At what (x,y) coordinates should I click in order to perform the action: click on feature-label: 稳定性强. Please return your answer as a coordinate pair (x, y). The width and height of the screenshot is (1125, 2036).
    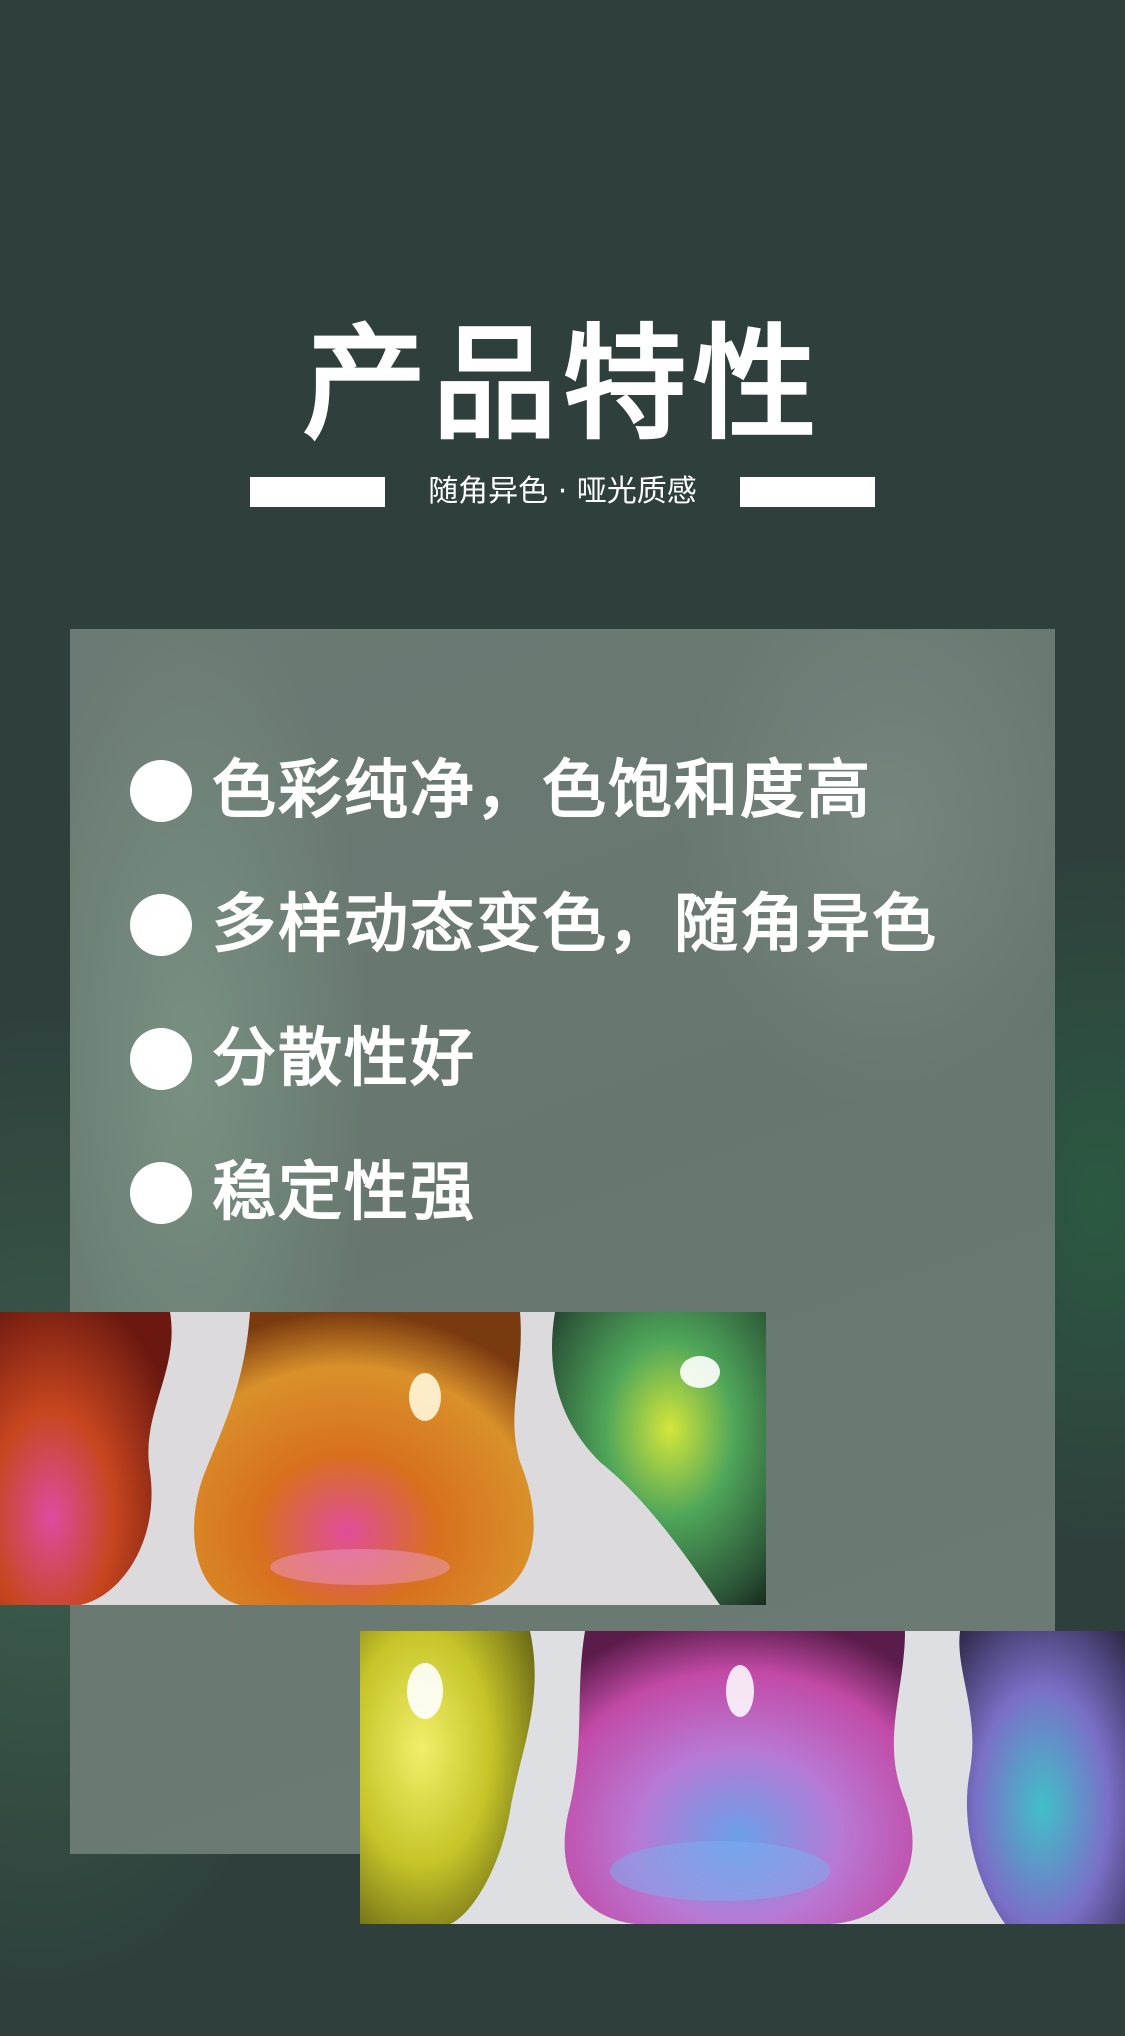
    Looking at the image, I should click on (344, 1193).